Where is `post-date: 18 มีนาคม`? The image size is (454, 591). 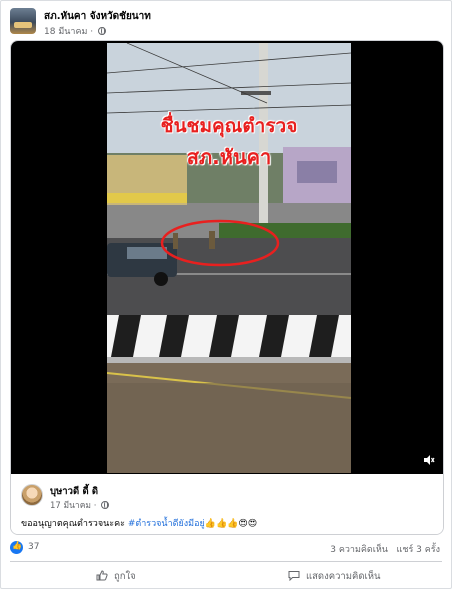
post-date: 18 มีนาคม is located at coordinates (65, 32).